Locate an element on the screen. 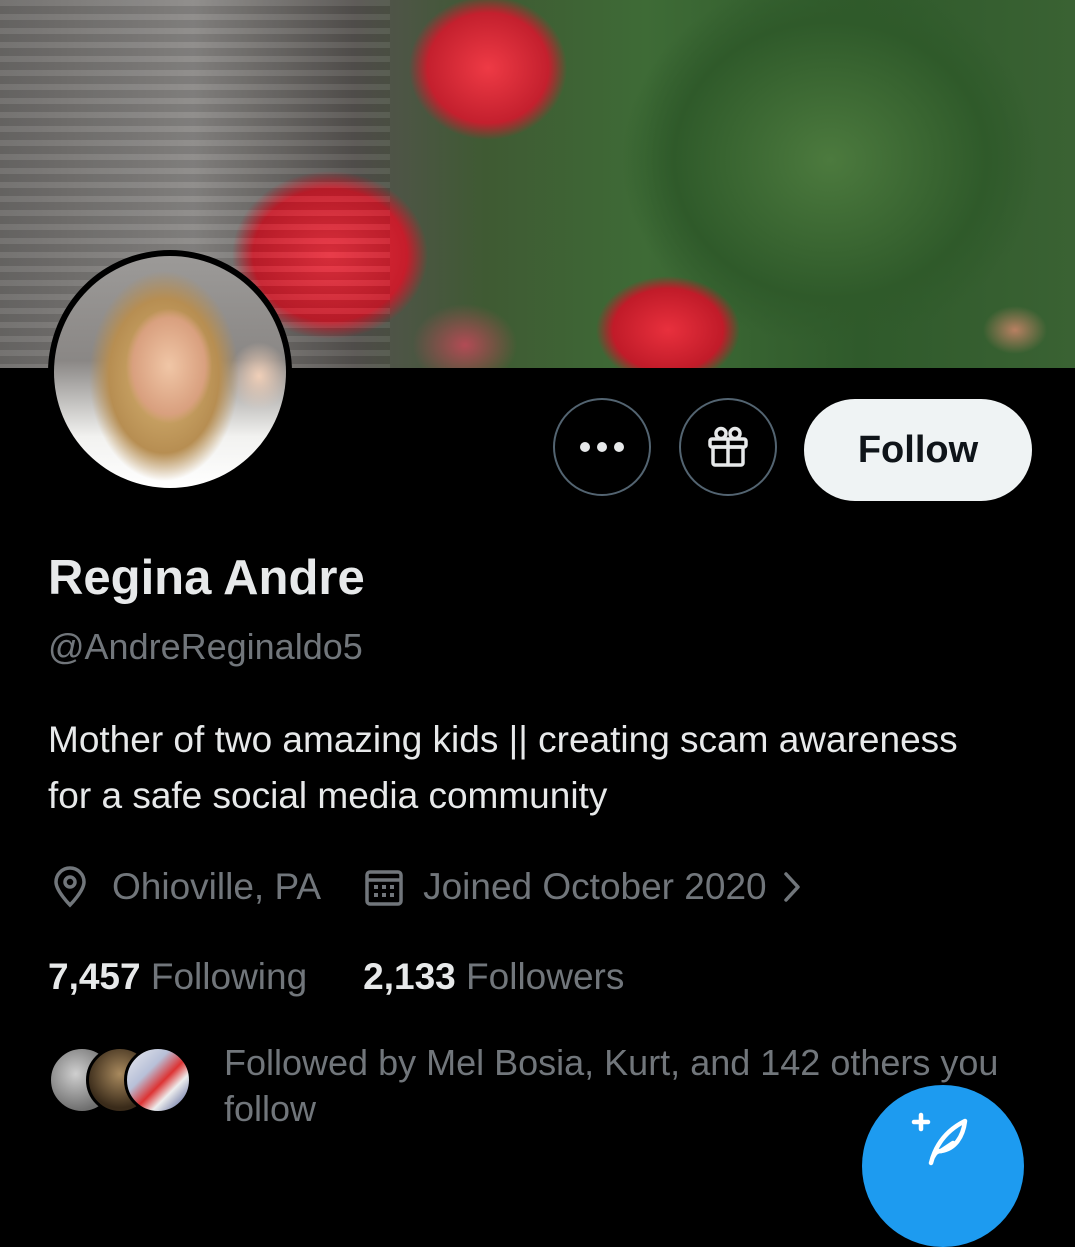 This screenshot has height=1247, width=1075. user-handle: @AndreReginaldo5 is located at coordinates (205, 646).